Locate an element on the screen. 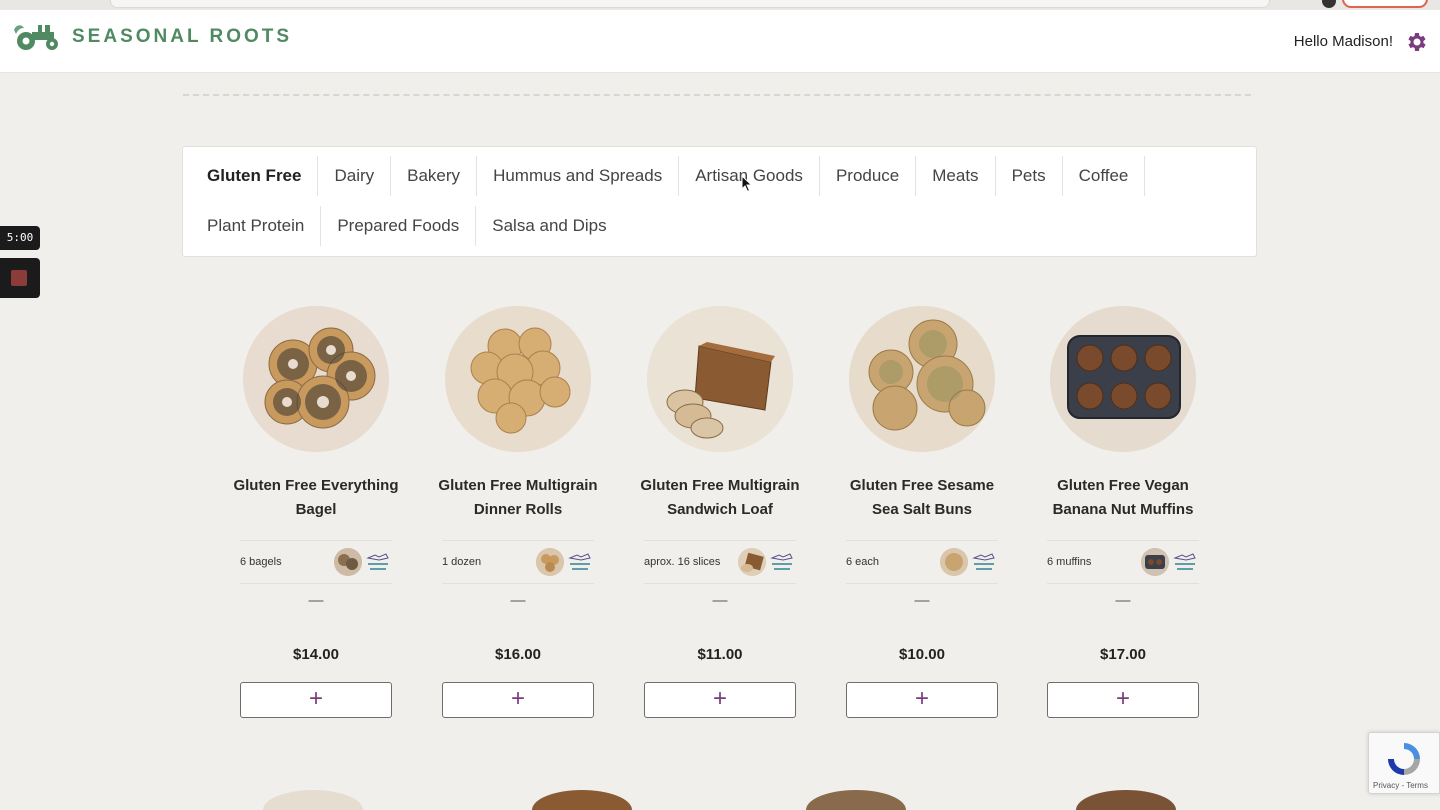 Image resolution: width=1440 pixels, height=810 pixels. site-header: SEASONAL ROOTS Hello Madison! is located at coordinates (720, 41).